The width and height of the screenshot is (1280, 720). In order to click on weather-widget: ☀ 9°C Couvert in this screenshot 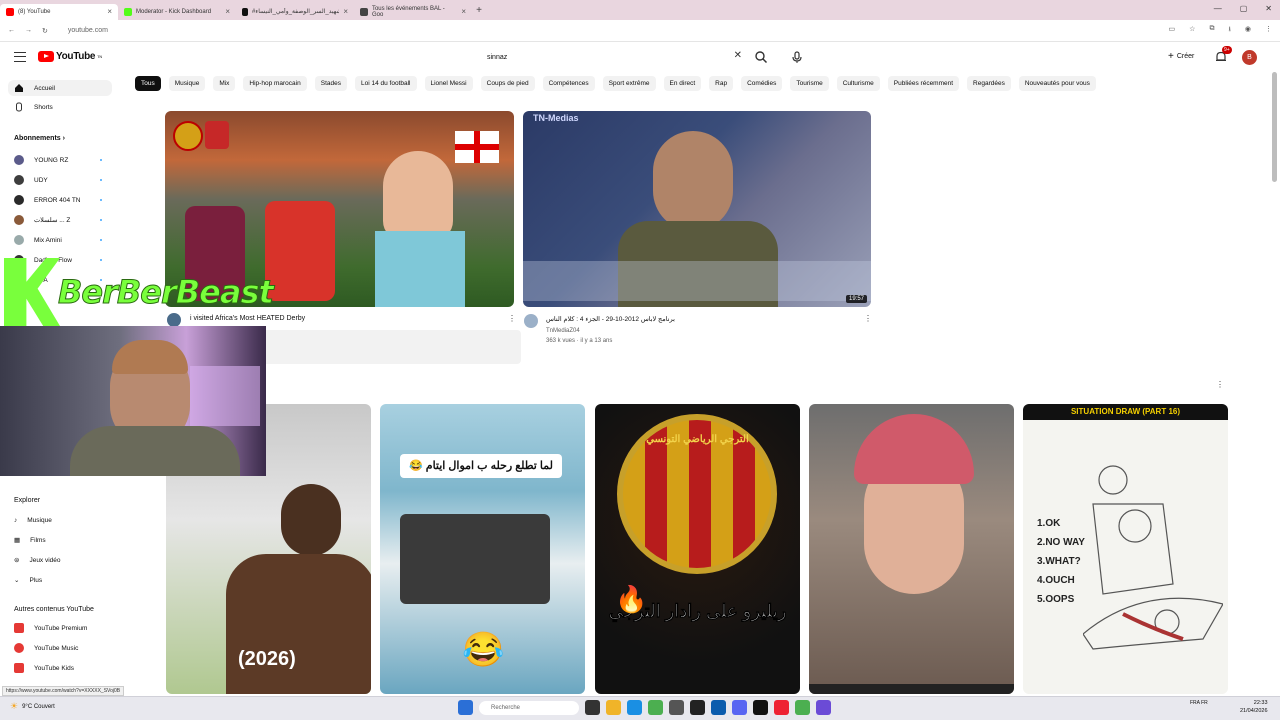, I will do `click(32, 706)`.